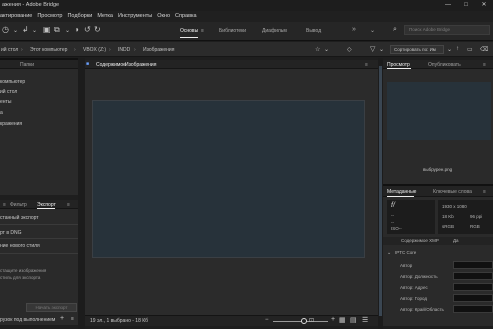  Describe the element at coordinates (9, 50) in the screenshot. I see `breadcrumb-desktop: ий стол` at that location.